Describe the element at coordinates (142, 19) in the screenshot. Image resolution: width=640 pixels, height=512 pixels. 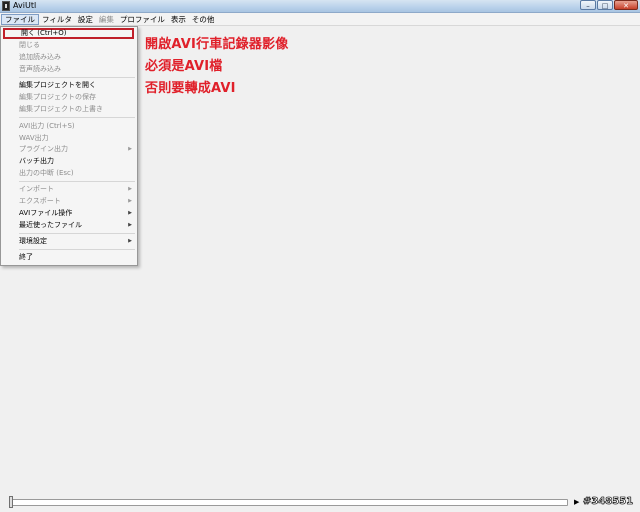
I see `menu-profile: プロファイル` at that location.